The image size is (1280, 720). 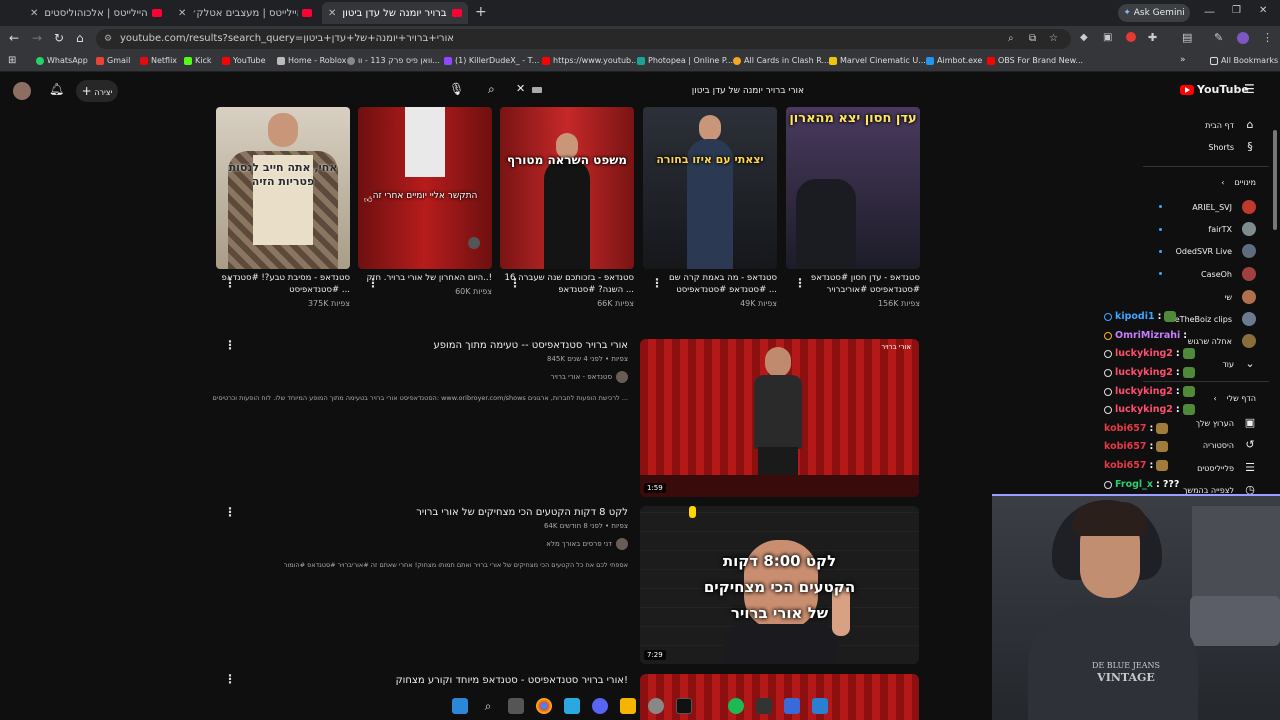 What do you see at coordinates (14, 38) in the screenshot?
I see `back-icon: ←` at bounding box center [14, 38].